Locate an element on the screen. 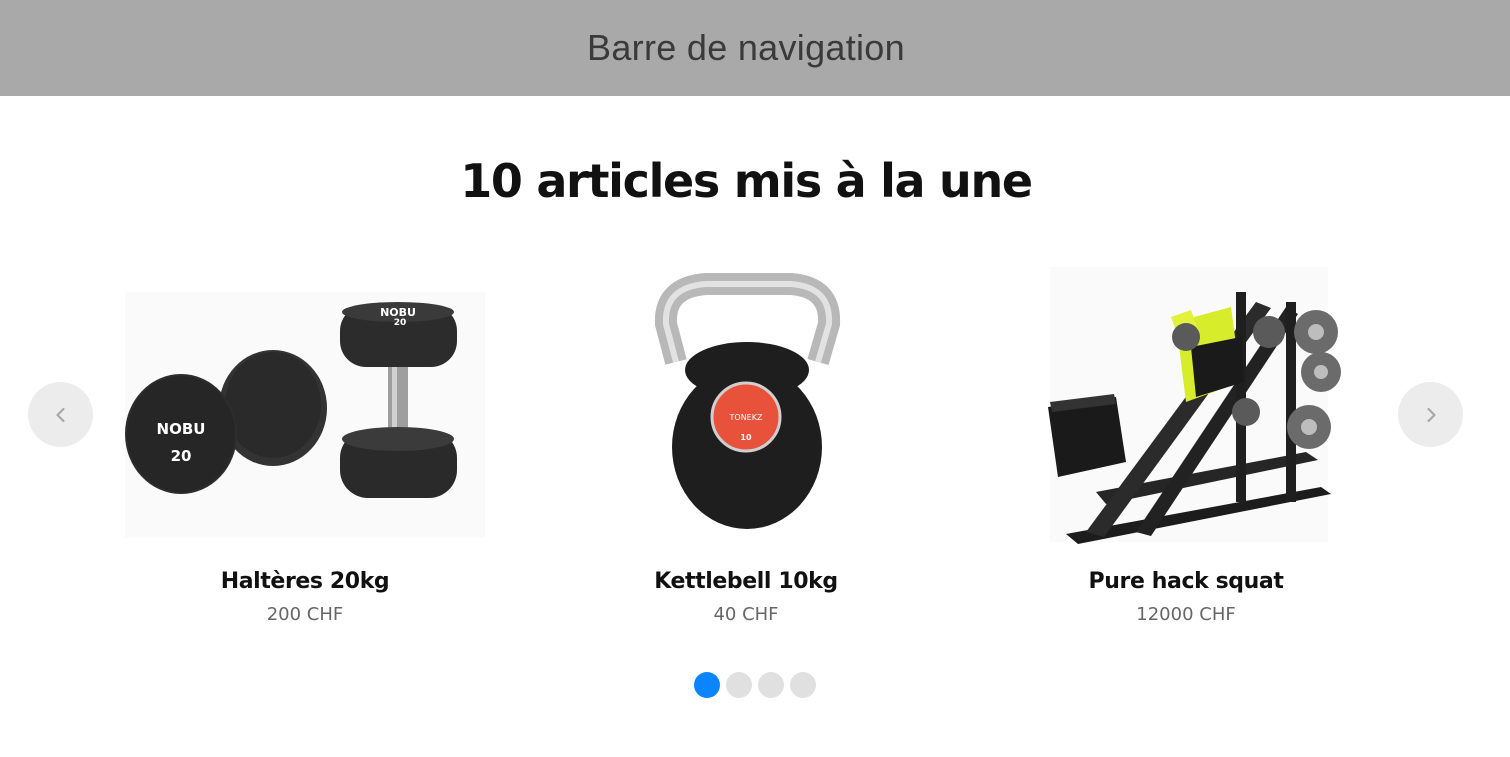 The height and width of the screenshot is (757, 1510). carousel-next-button is located at coordinates (1430, 414).